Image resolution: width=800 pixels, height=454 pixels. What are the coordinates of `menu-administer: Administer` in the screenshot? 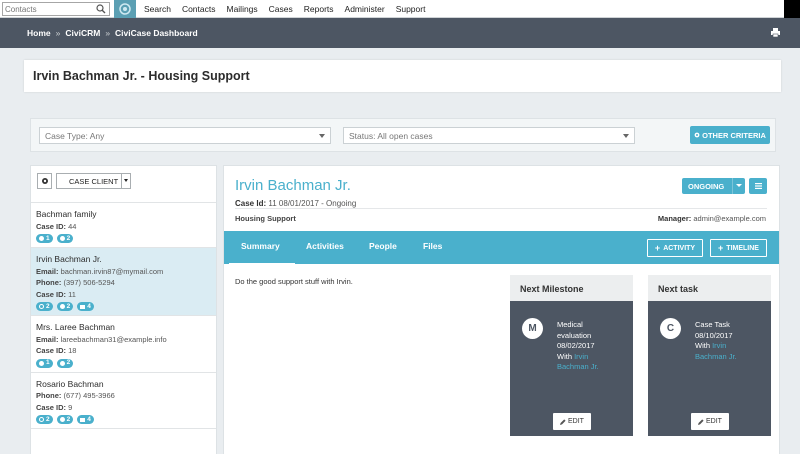 It's located at (365, 9).